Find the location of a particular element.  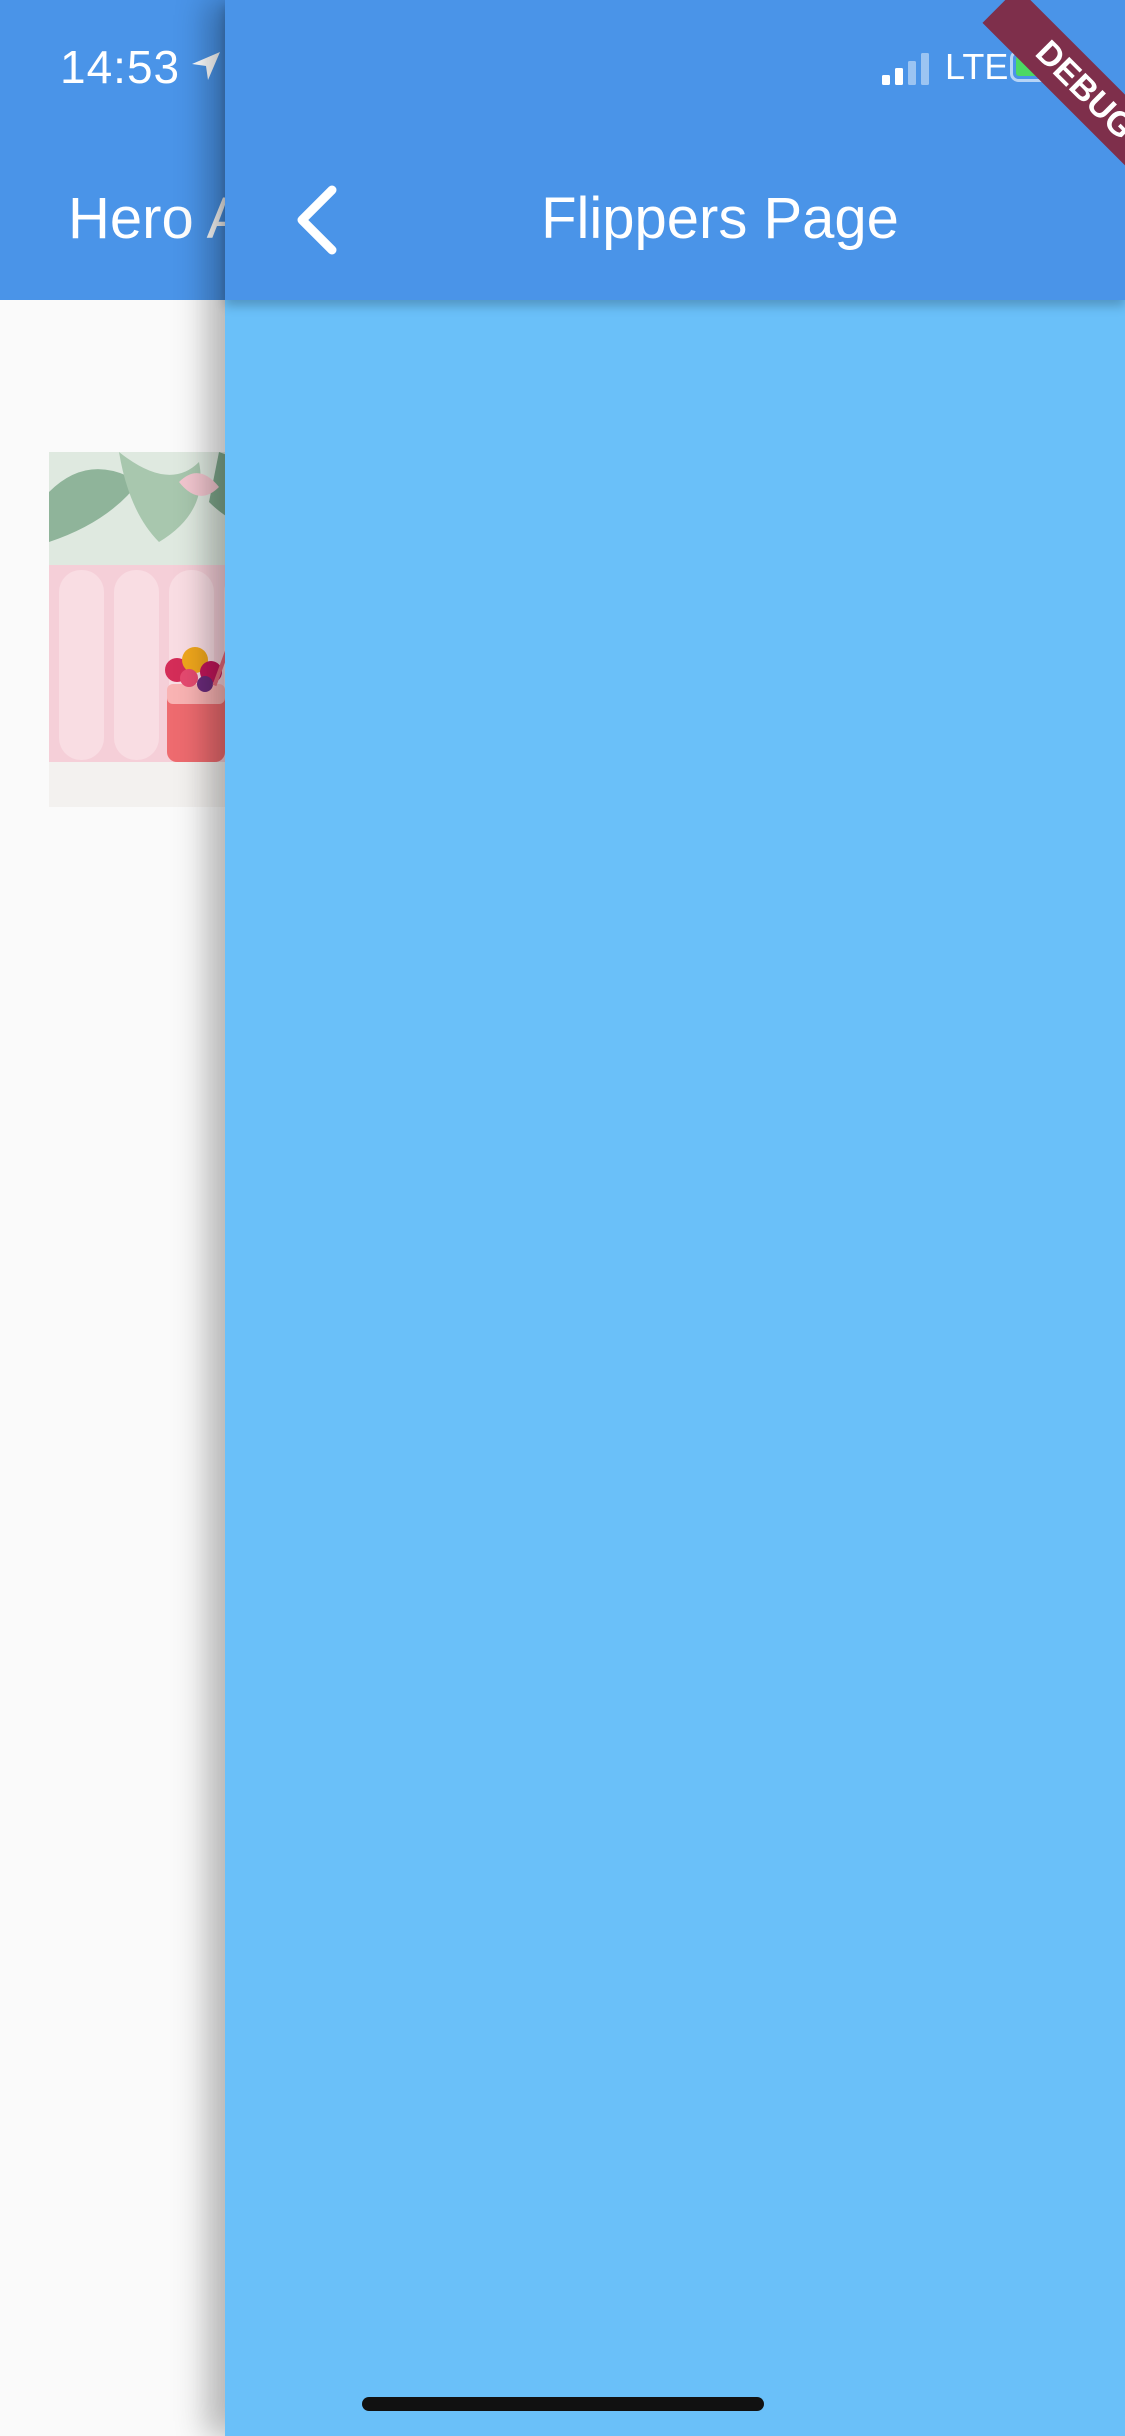

page-title: Flippers Page is located at coordinates (720, 218).